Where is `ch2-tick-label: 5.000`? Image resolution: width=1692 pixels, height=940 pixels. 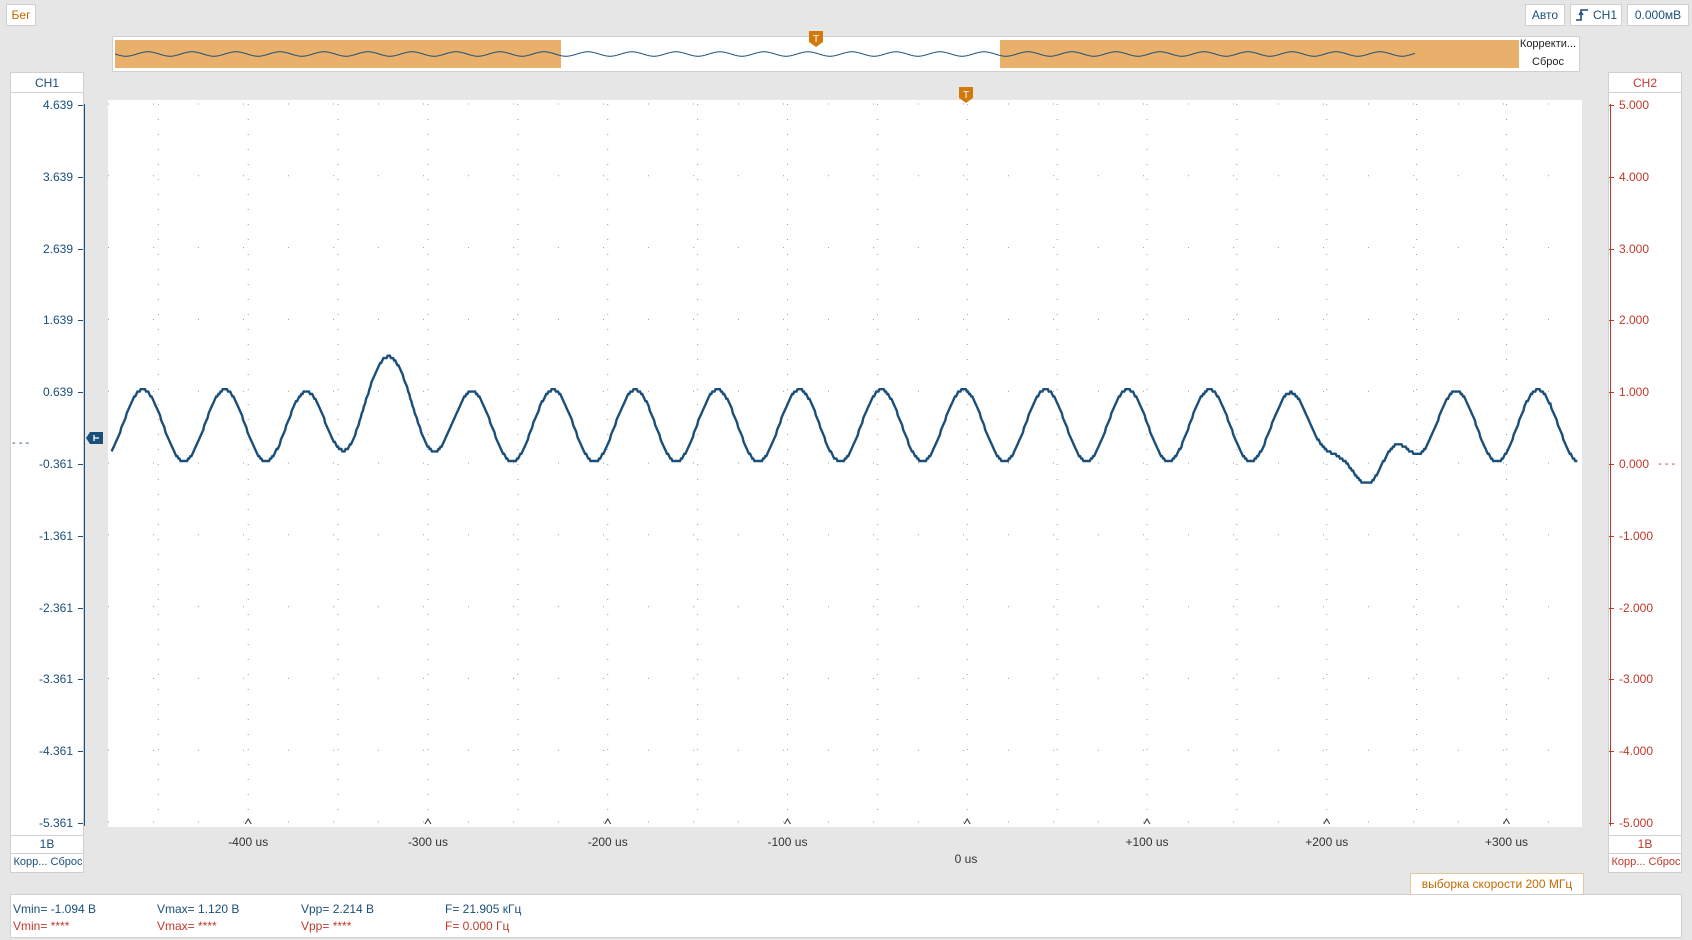 ch2-tick-label: 5.000 is located at coordinates (1634, 105).